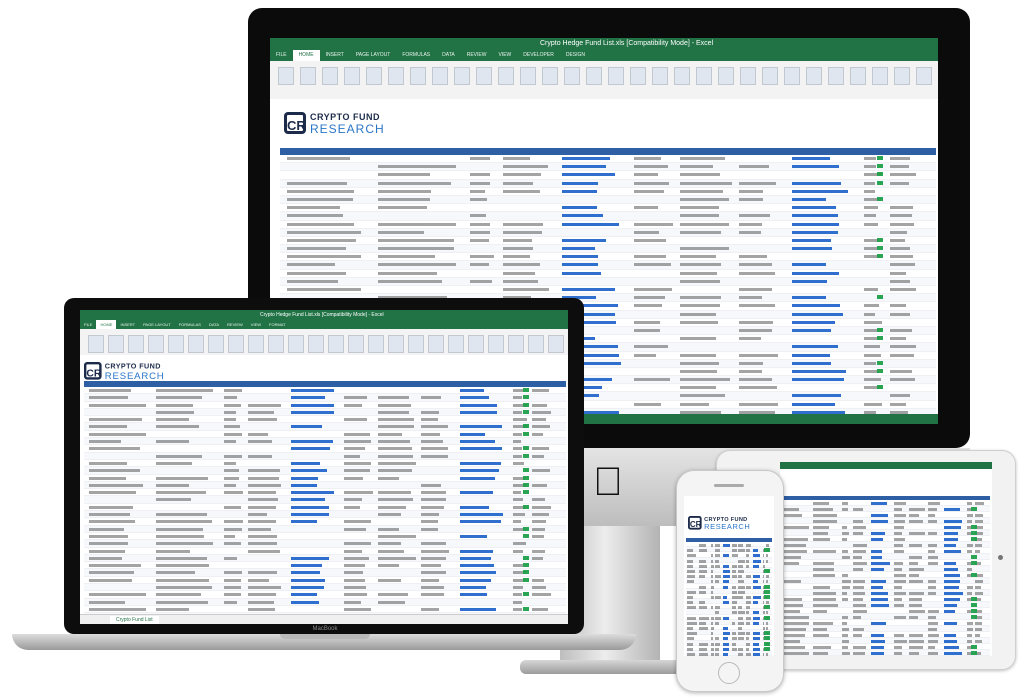 This screenshot has width=1024, height=697. I want to click on ribbon-tab: HOME, so click(106, 324).